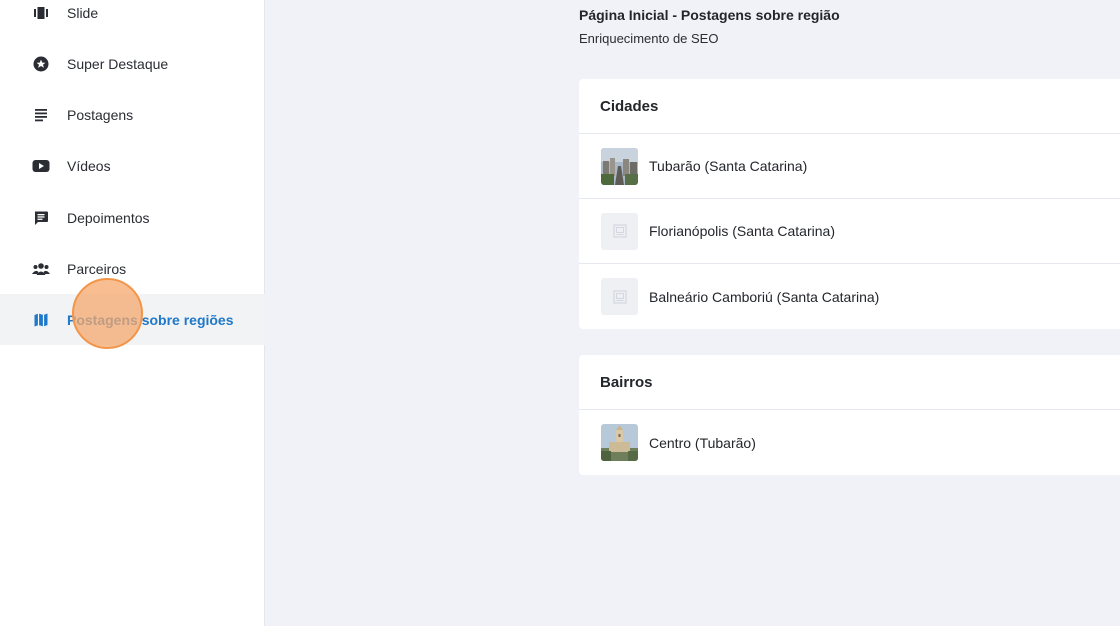 This screenshot has height=626, width=1120. I want to click on neighborhoods-card: Bairros Centro (Tubarão), so click(849, 415).